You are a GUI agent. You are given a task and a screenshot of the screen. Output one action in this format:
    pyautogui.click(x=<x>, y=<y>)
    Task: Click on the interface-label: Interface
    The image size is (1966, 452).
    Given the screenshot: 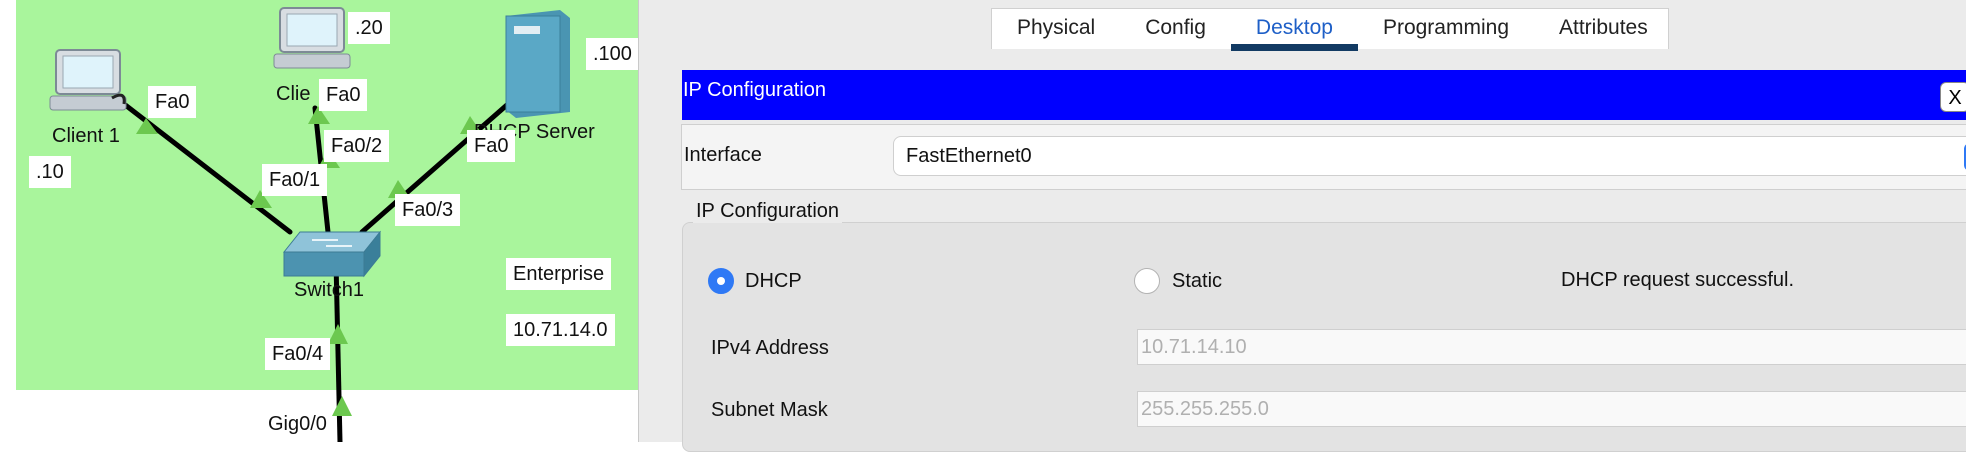 What is the action you would take?
    pyautogui.click(x=723, y=155)
    